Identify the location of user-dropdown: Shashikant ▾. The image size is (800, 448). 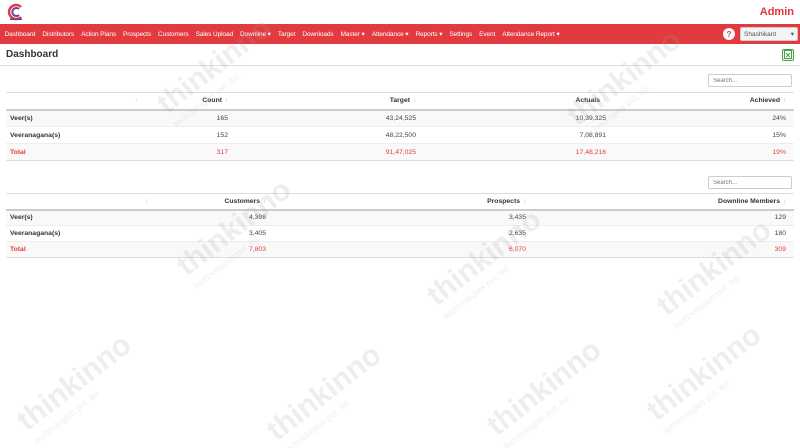
(769, 34).